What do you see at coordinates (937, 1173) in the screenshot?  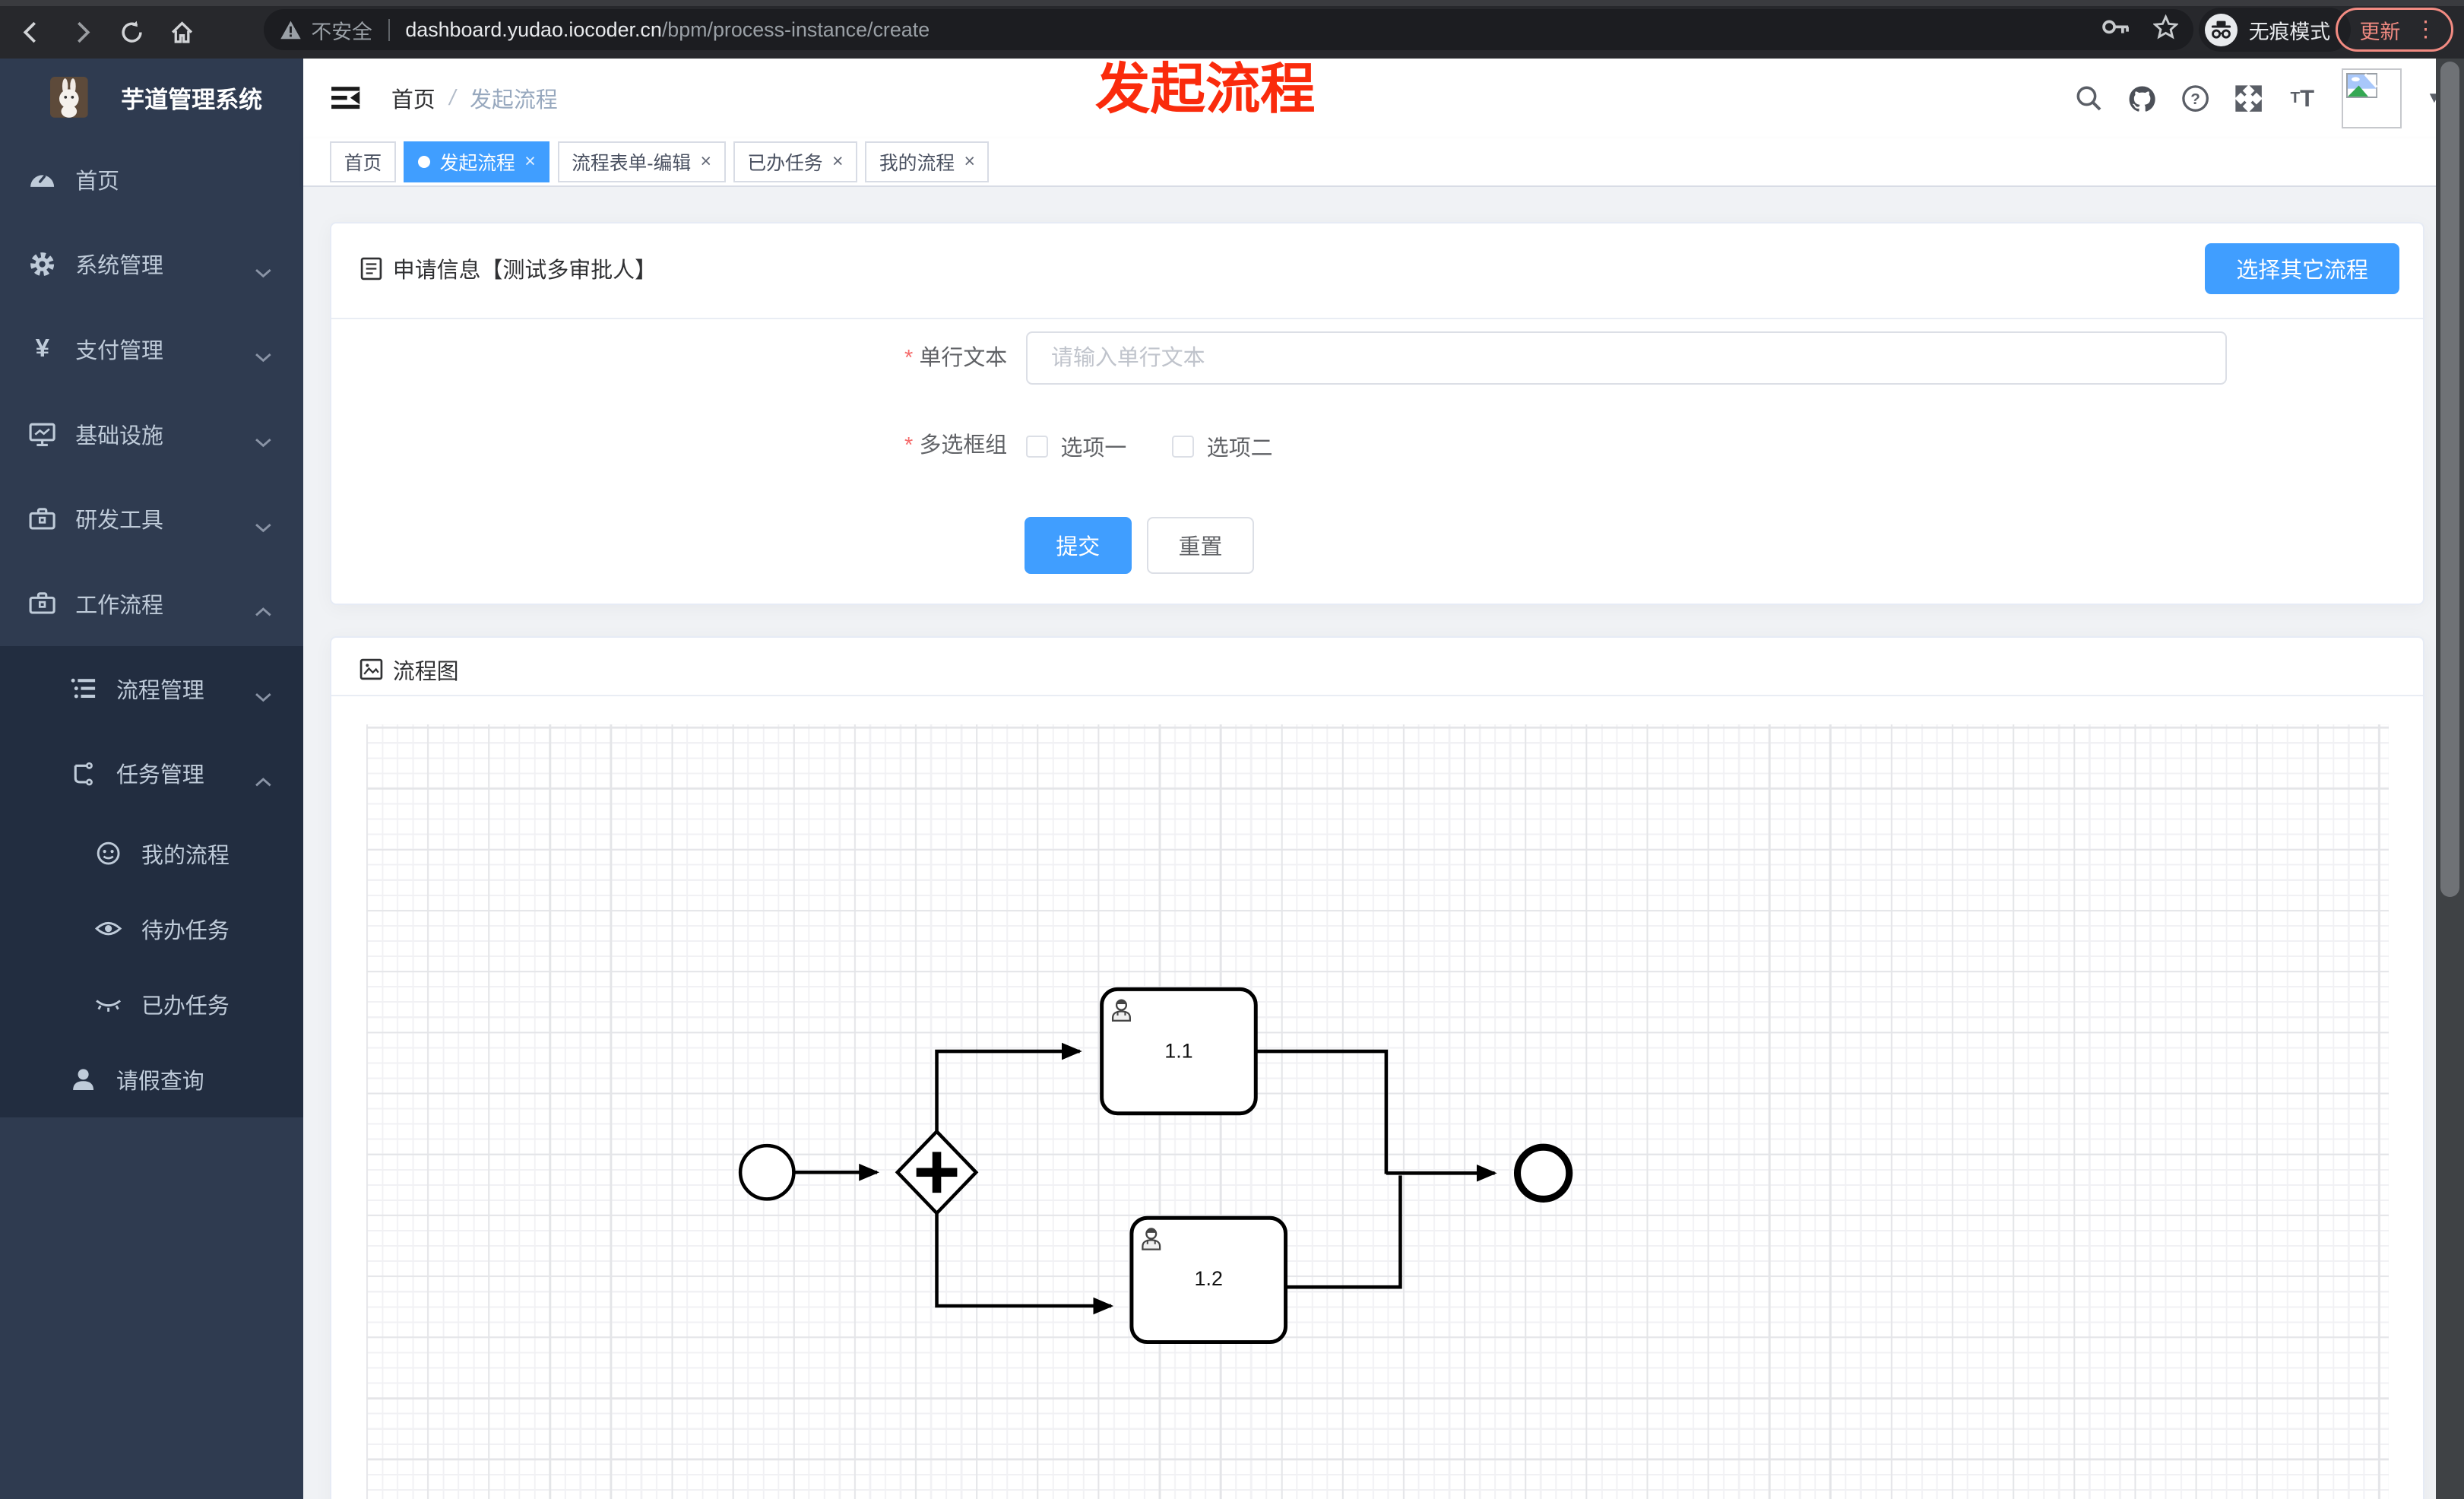 I see `bpmn-parallel-gateway` at bounding box center [937, 1173].